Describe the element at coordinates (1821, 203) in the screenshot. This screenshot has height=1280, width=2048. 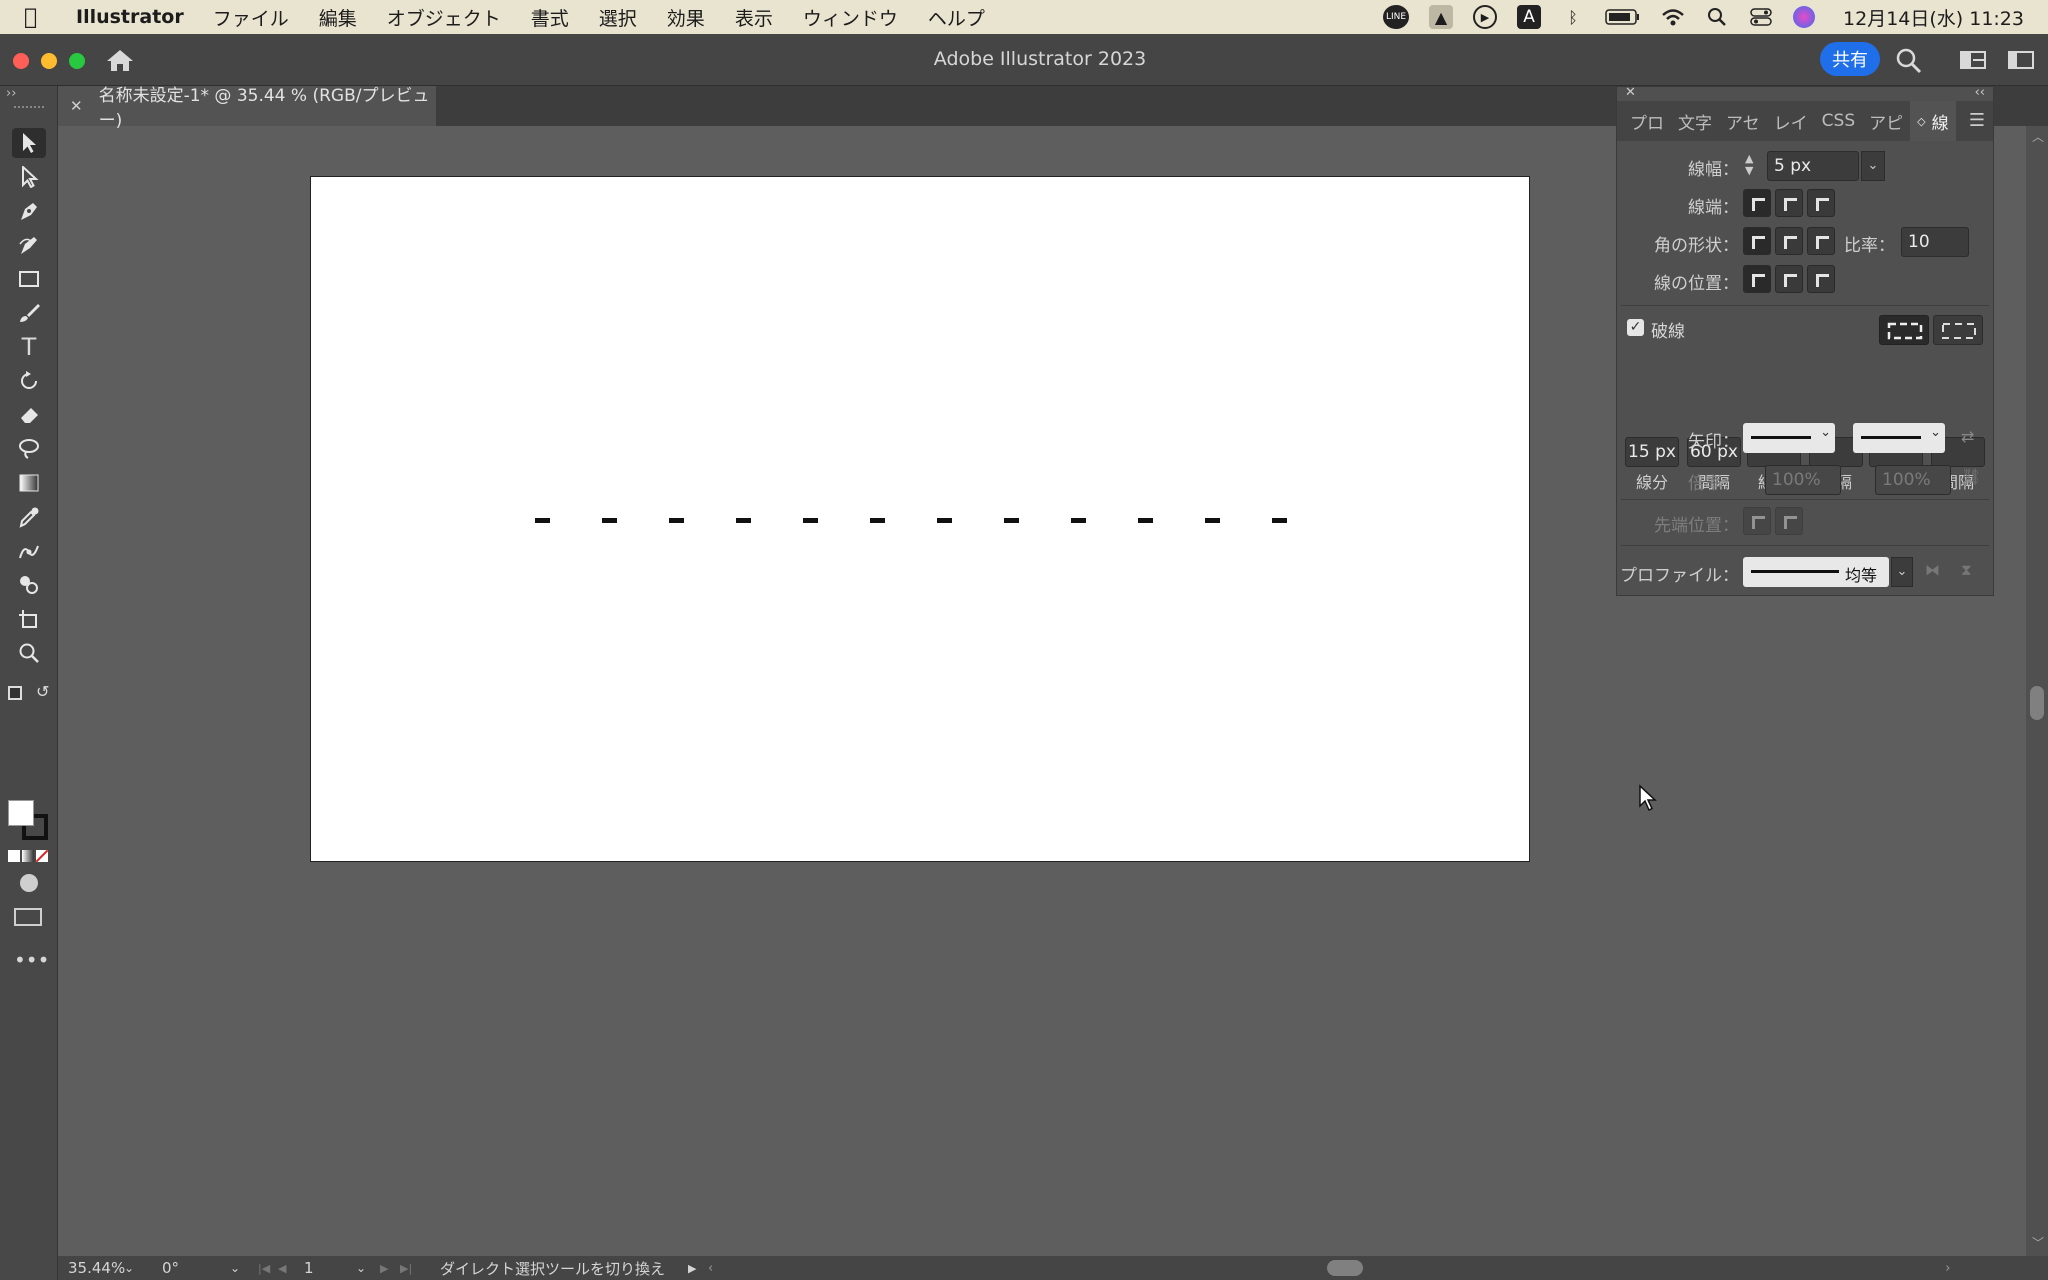
I see `projecting-cap-button` at that location.